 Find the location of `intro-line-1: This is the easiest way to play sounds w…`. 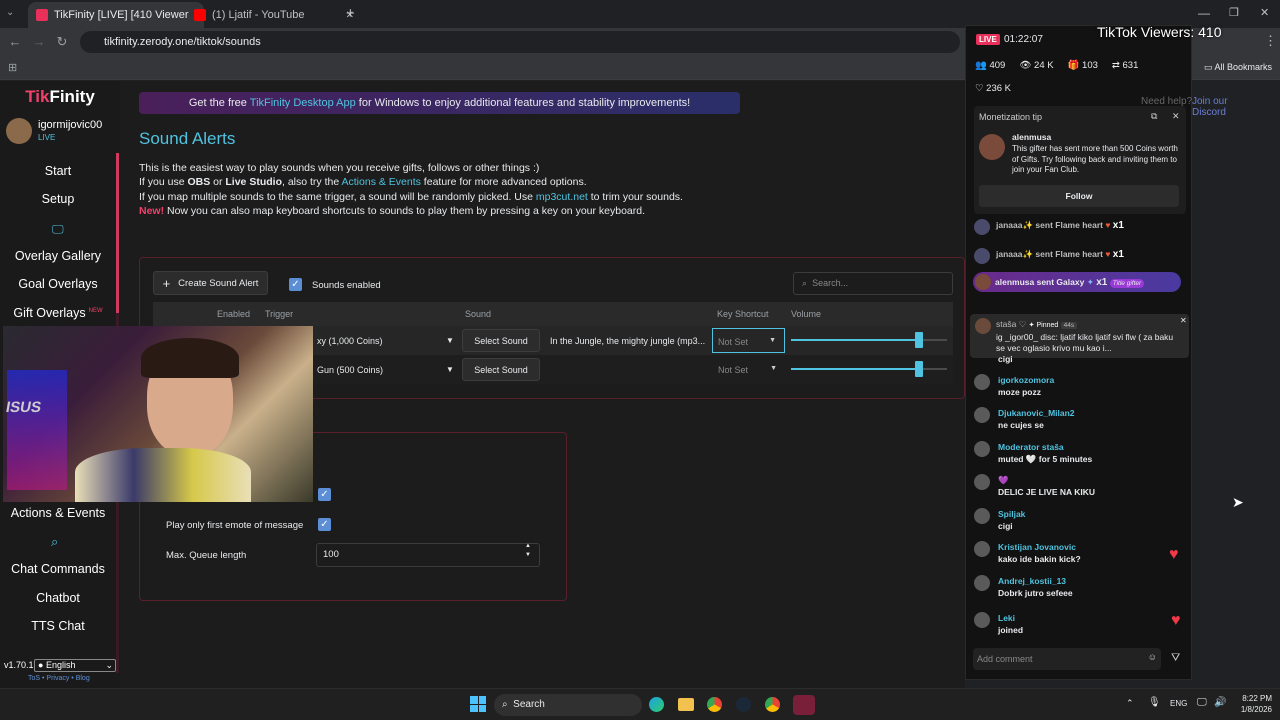

intro-line-1: This is the easiest way to play sounds w… is located at coordinates (339, 168).